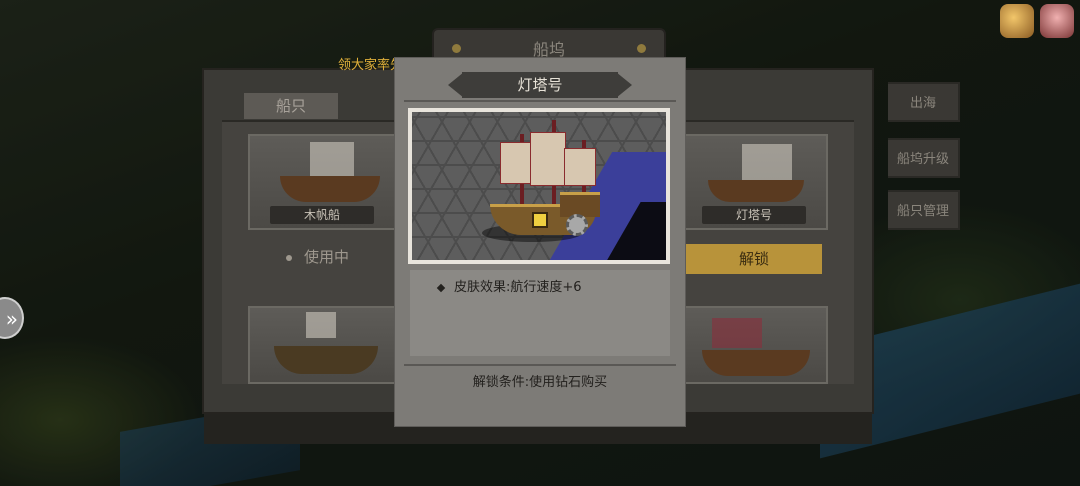  I want to click on ship-stern, so click(580, 204).